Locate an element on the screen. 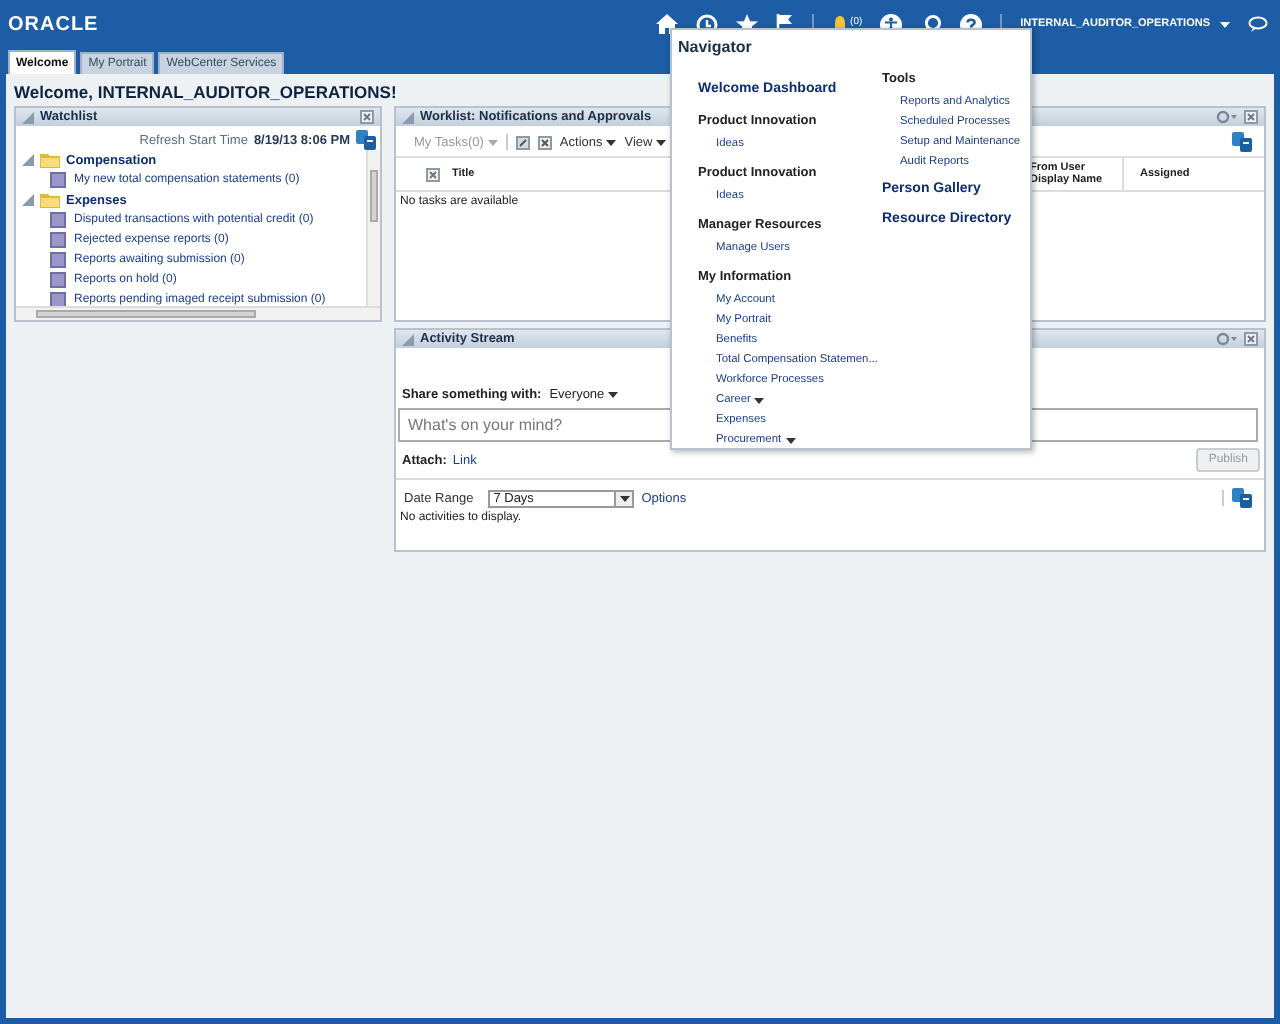 This screenshot has width=1280, height=1024. chat-icon is located at coordinates (1258, 24).